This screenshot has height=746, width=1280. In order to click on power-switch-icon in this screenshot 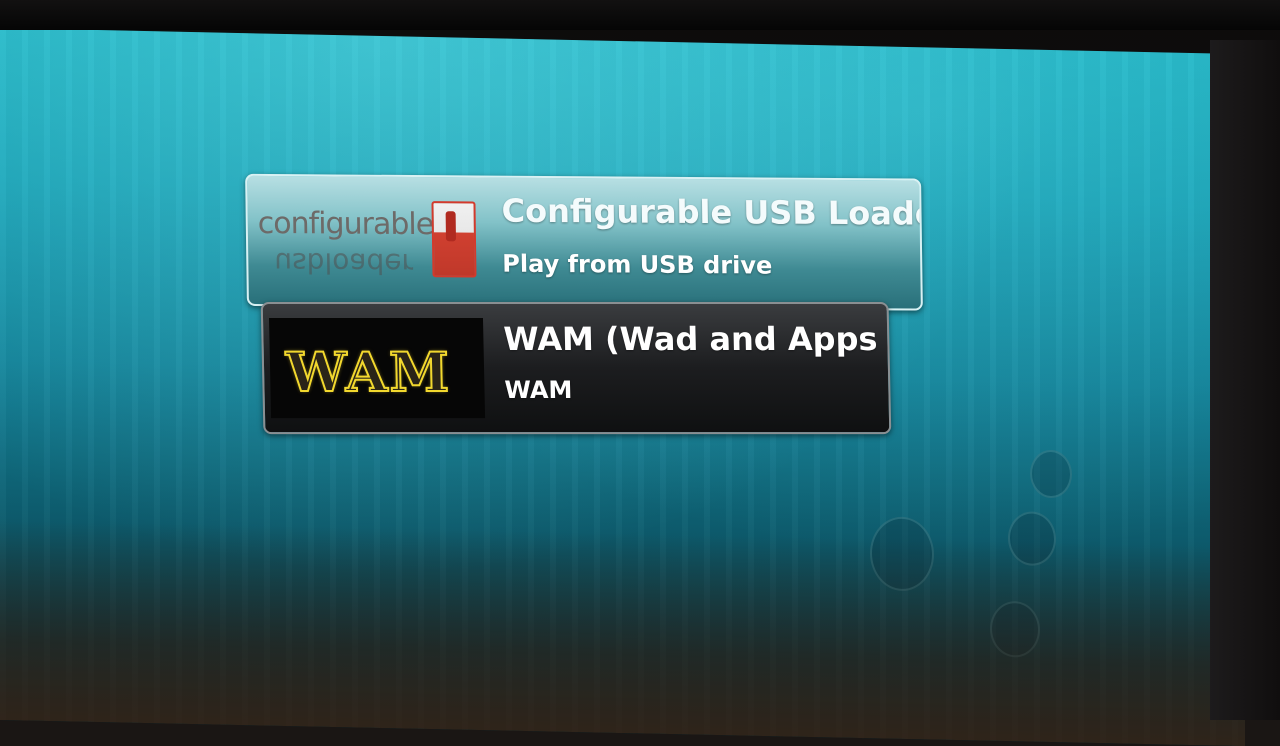, I will do `click(454, 239)`.